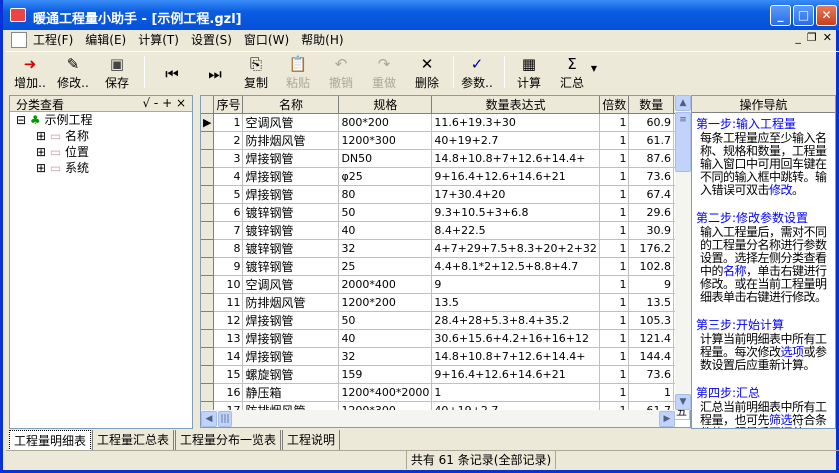 The width and height of the screenshot is (839, 473). I want to click on step-title: 第四步:汇总, so click(763, 392).